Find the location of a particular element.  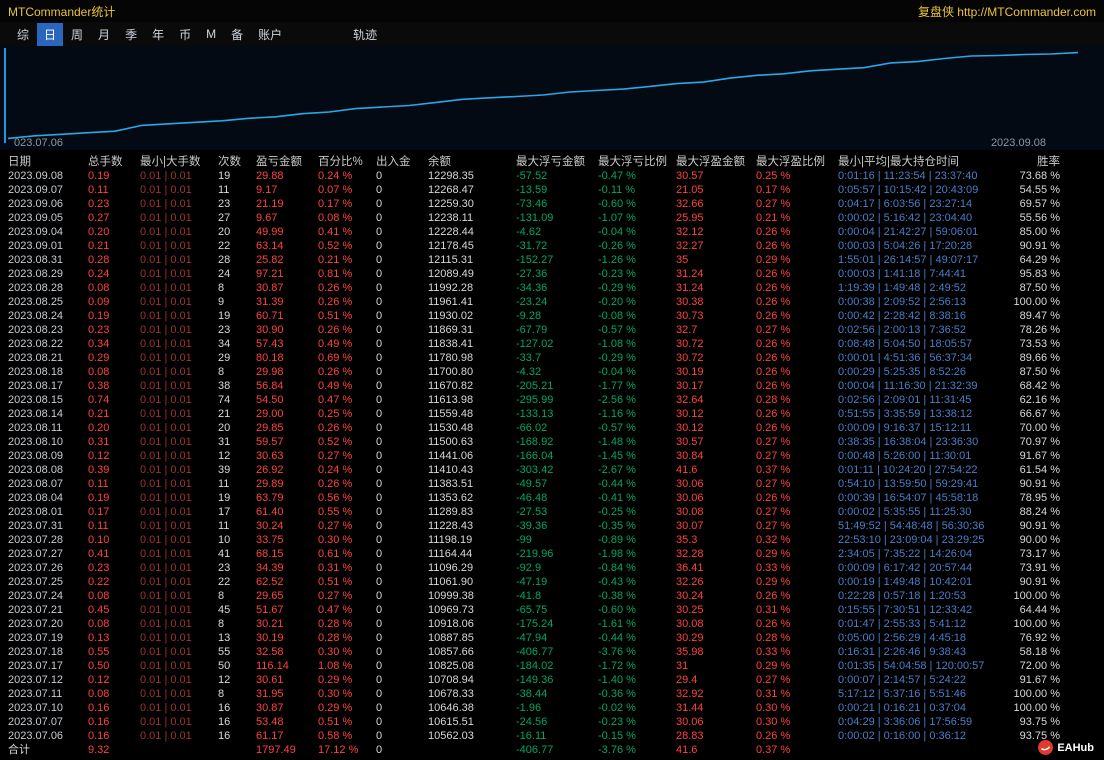

menu-item-trail: 轨迹 is located at coordinates (365, 34).